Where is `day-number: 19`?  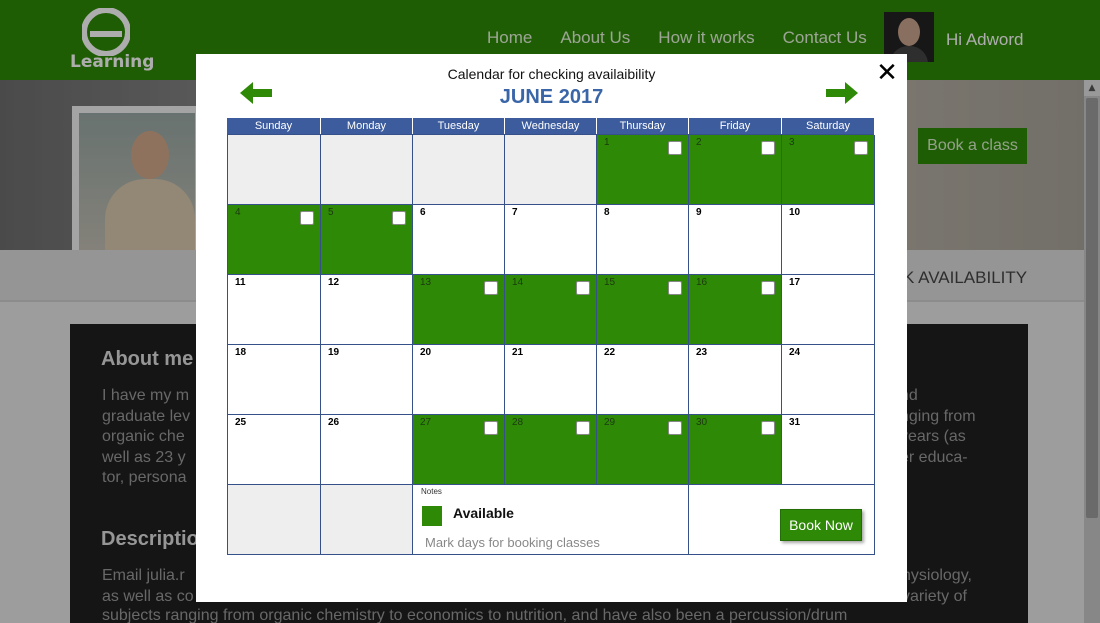 day-number: 19 is located at coordinates (334, 352).